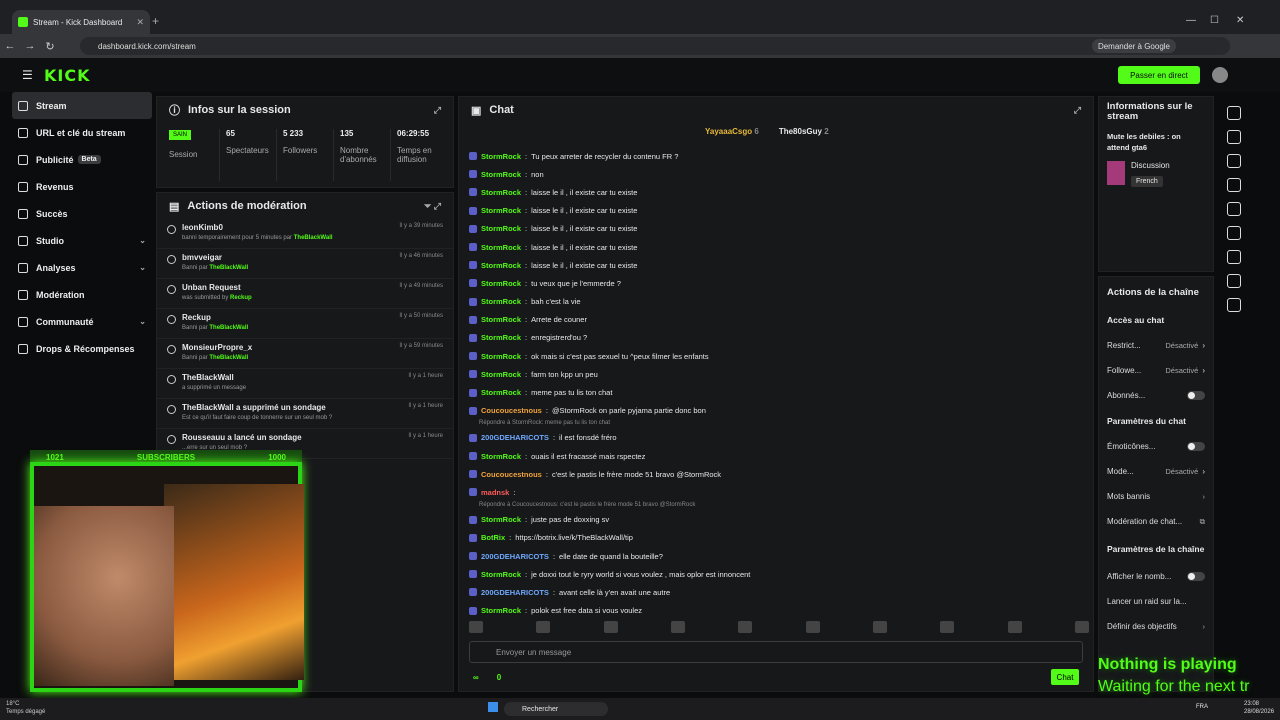  What do you see at coordinates (1133, 46) in the screenshot?
I see `ask-google-button: Demander à Google` at bounding box center [1133, 46].